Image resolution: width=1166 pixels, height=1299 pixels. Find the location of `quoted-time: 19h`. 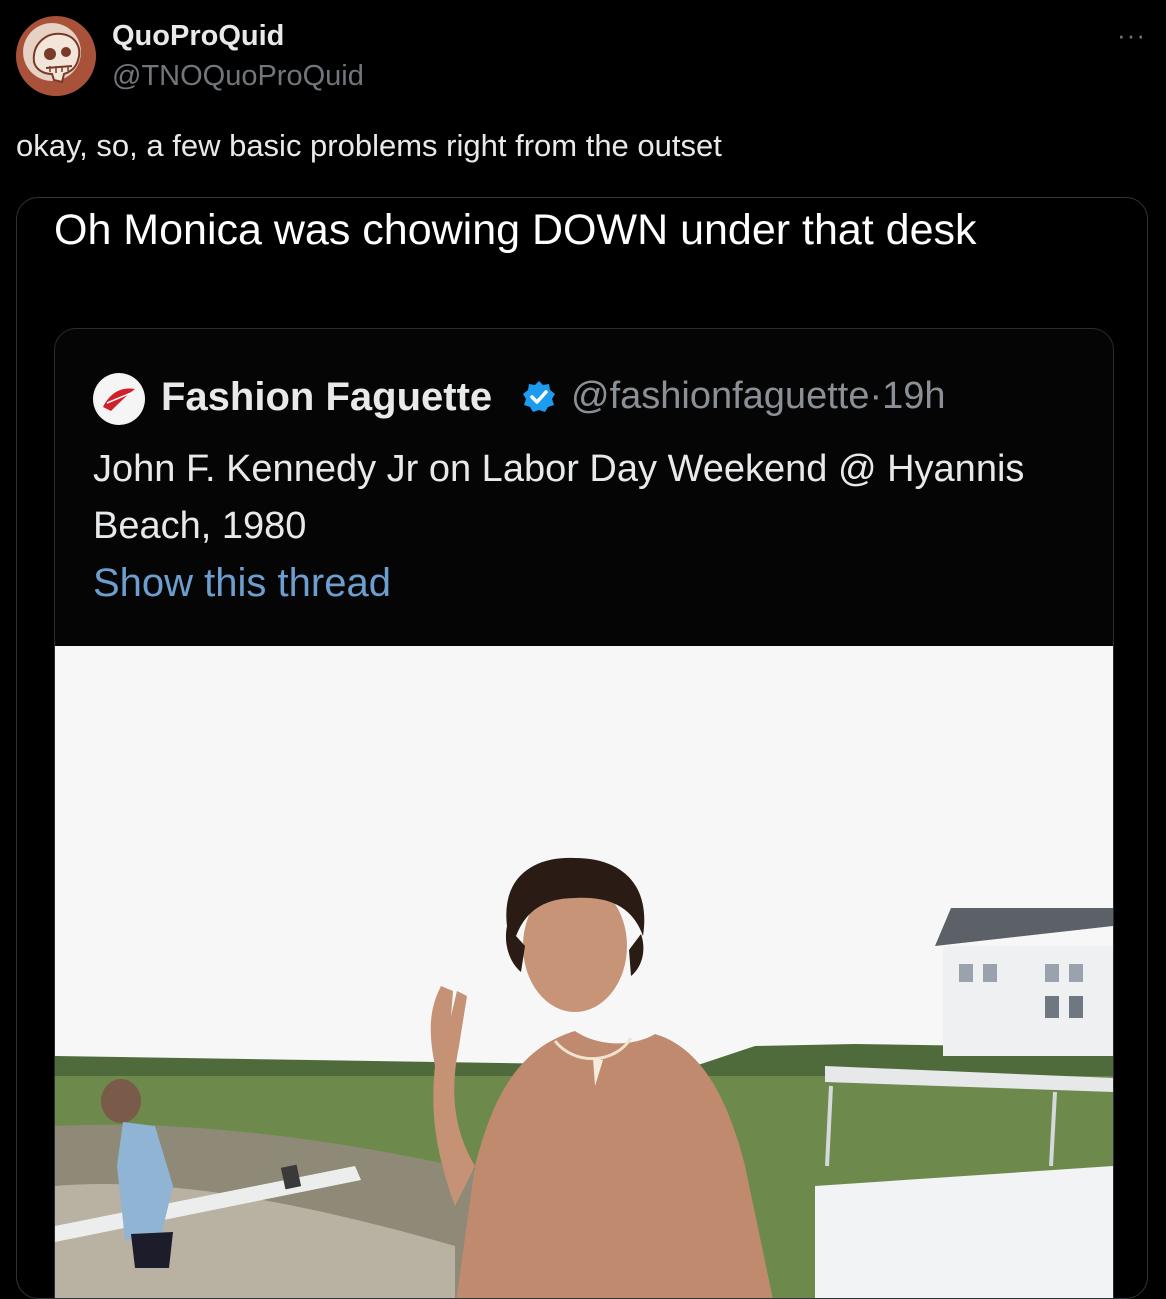

quoted-time: 19h is located at coordinates (914, 396).